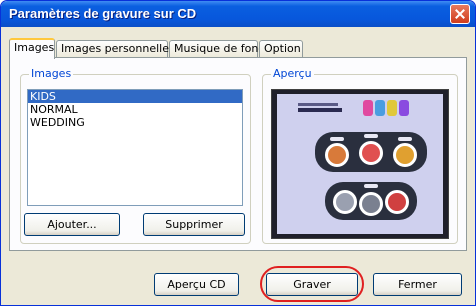 This screenshot has height=306, width=476. Describe the element at coordinates (196, 284) in the screenshot. I see `preview-cd-button: Aperçu CD` at that location.